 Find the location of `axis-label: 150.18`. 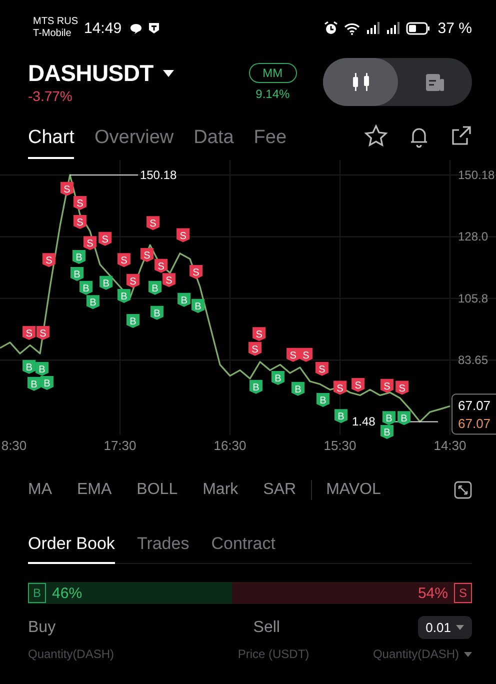

axis-label: 150.18 is located at coordinates (476, 175).